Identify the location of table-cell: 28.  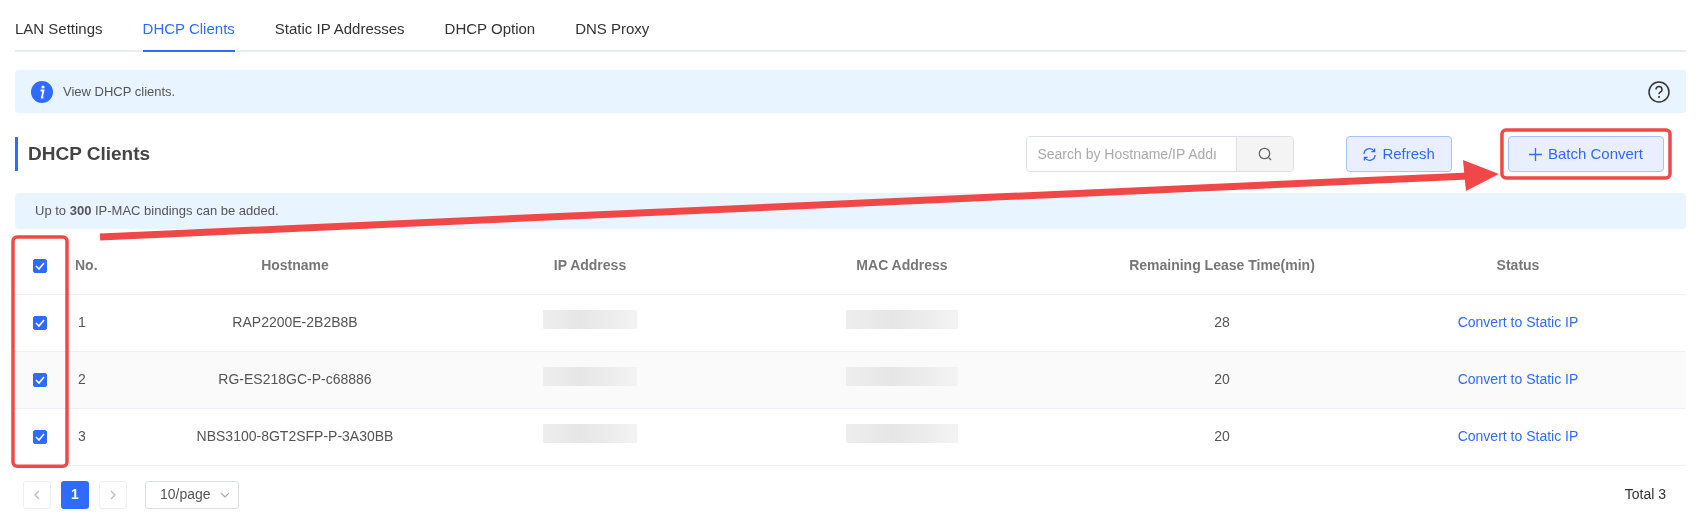
(1222, 322).